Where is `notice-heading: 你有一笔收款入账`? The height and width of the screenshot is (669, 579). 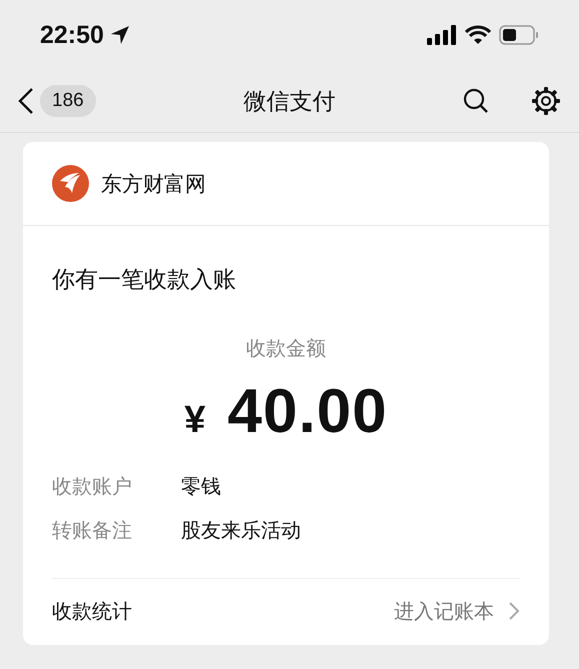 notice-heading: 你有一笔收款入账 is located at coordinates (144, 280).